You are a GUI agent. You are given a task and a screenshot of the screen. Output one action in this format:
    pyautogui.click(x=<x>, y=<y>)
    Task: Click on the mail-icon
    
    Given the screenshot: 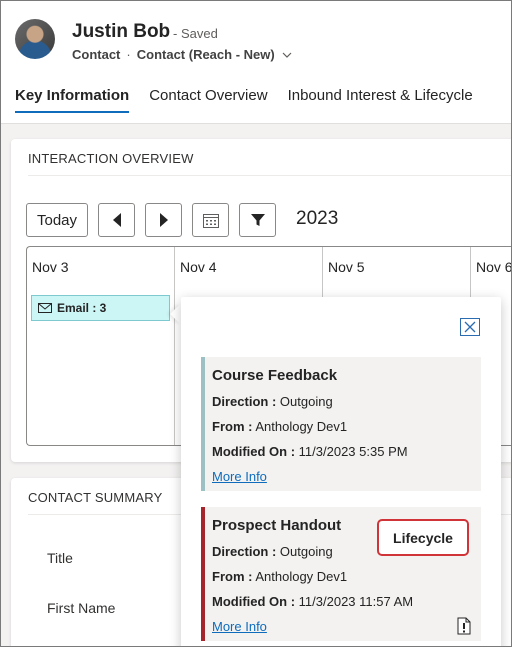 What is the action you would take?
    pyautogui.click(x=45, y=308)
    